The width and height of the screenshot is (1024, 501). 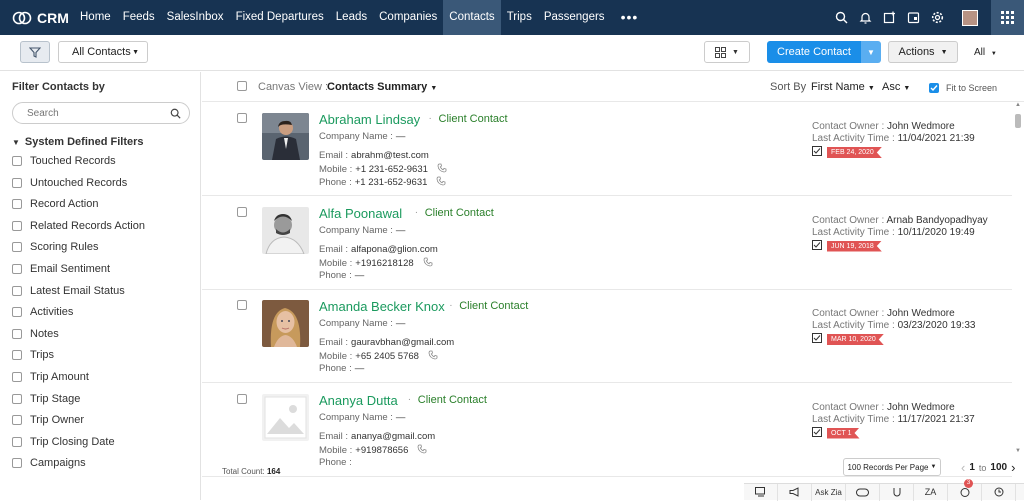 What do you see at coordinates (829, 492) in the screenshot?
I see `ask-zia-button: Ask Zia` at bounding box center [829, 492].